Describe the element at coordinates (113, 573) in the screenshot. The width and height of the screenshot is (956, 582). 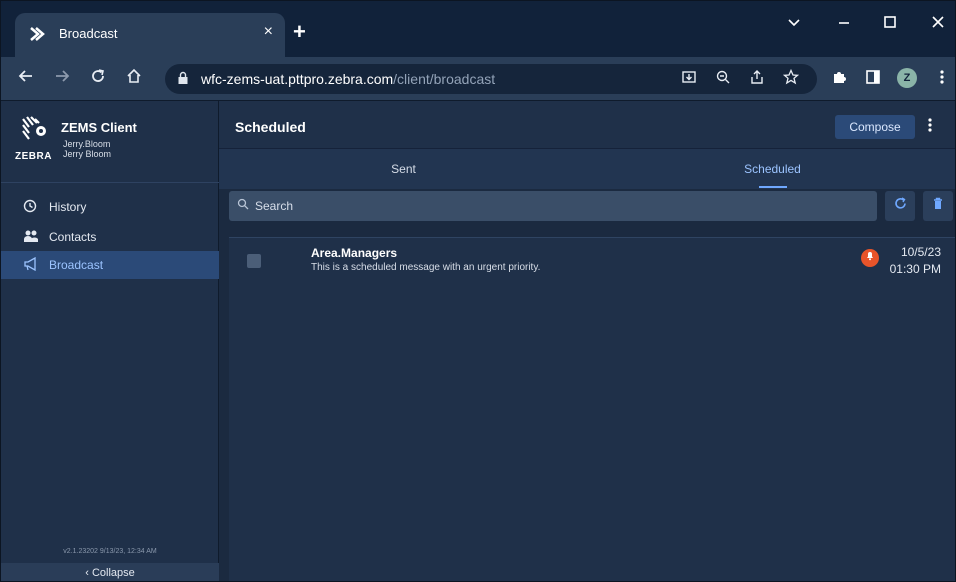
I see `collapse-label: Collapse` at that location.